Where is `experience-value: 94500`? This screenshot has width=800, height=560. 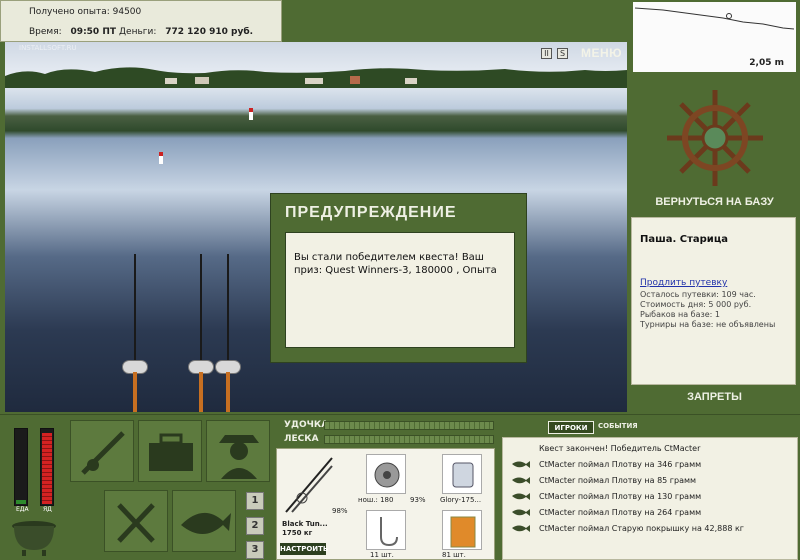
experience-value: 94500 is located at coordinates (127, 12).